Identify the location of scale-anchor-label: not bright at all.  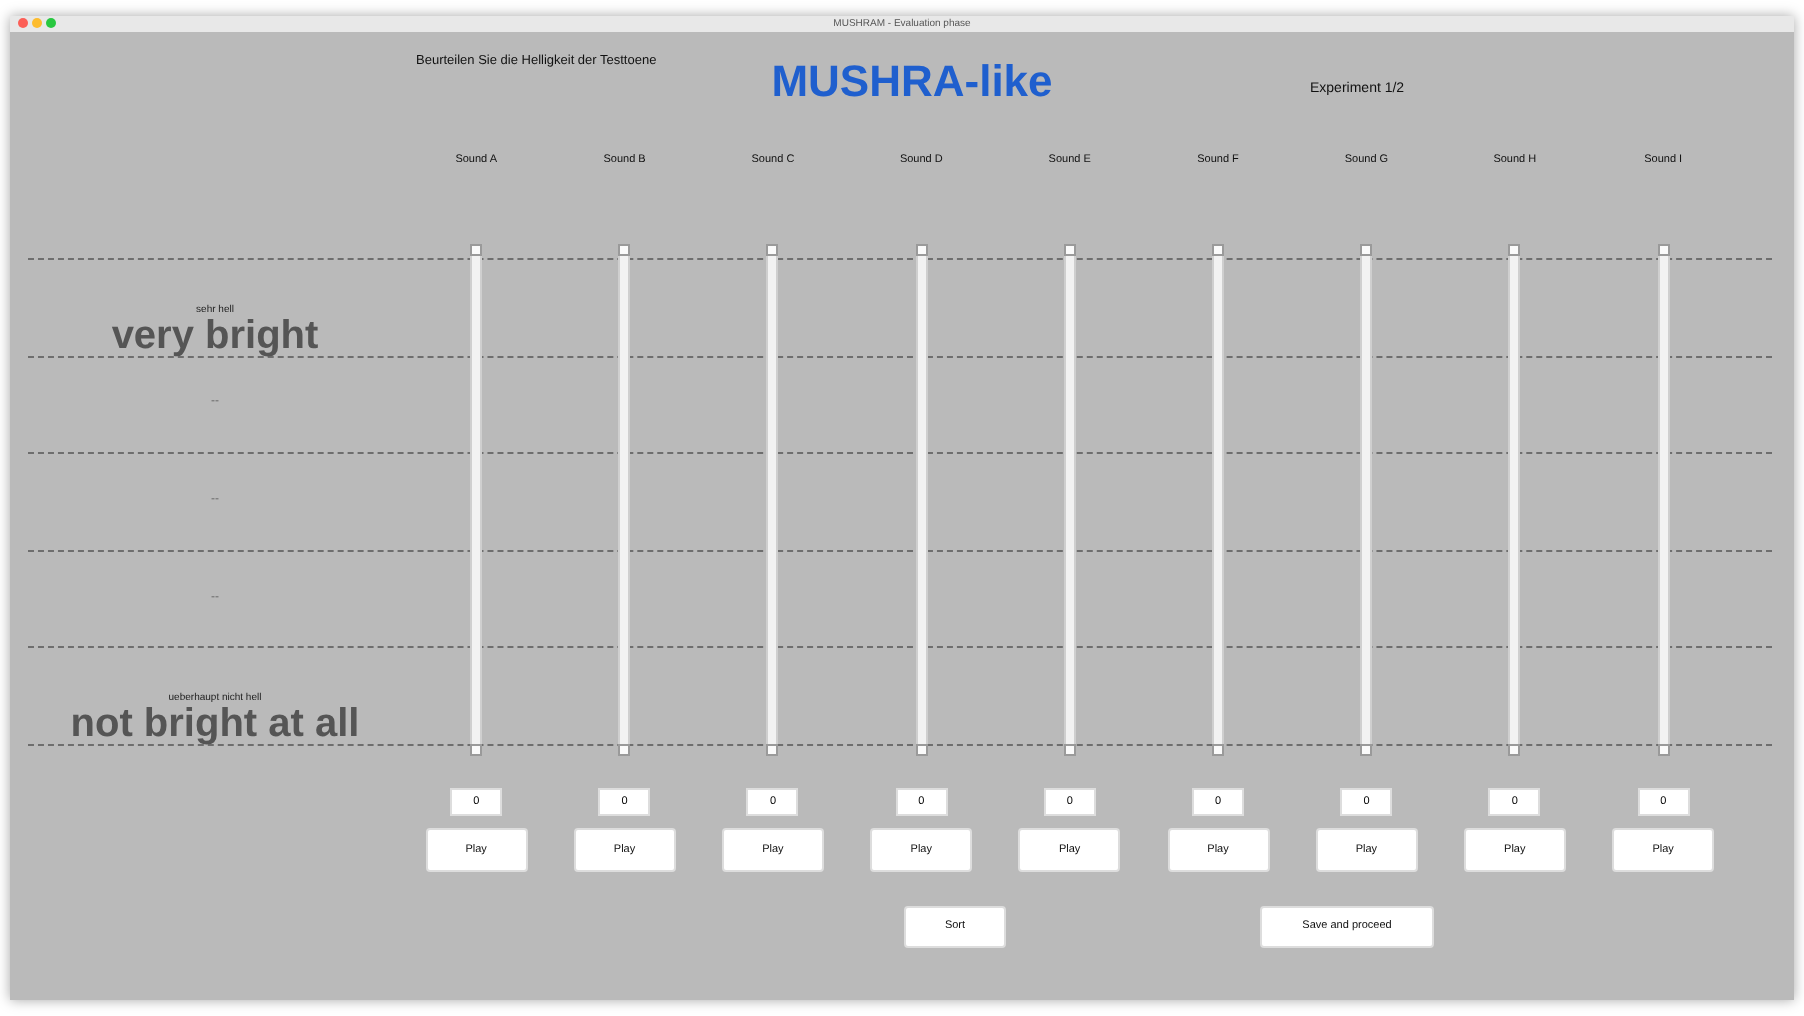
(215, 723).